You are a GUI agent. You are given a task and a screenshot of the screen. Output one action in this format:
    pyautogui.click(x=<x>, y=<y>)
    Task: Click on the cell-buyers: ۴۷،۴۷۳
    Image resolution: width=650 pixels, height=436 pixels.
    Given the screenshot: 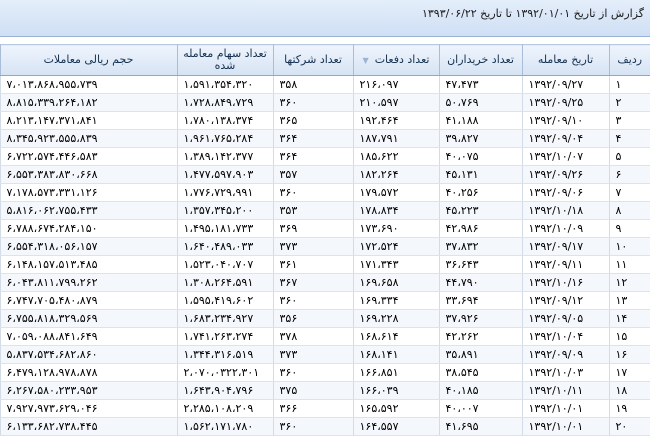 What is the action you would take?
    pyautogui.click(x=480, y=84)
    